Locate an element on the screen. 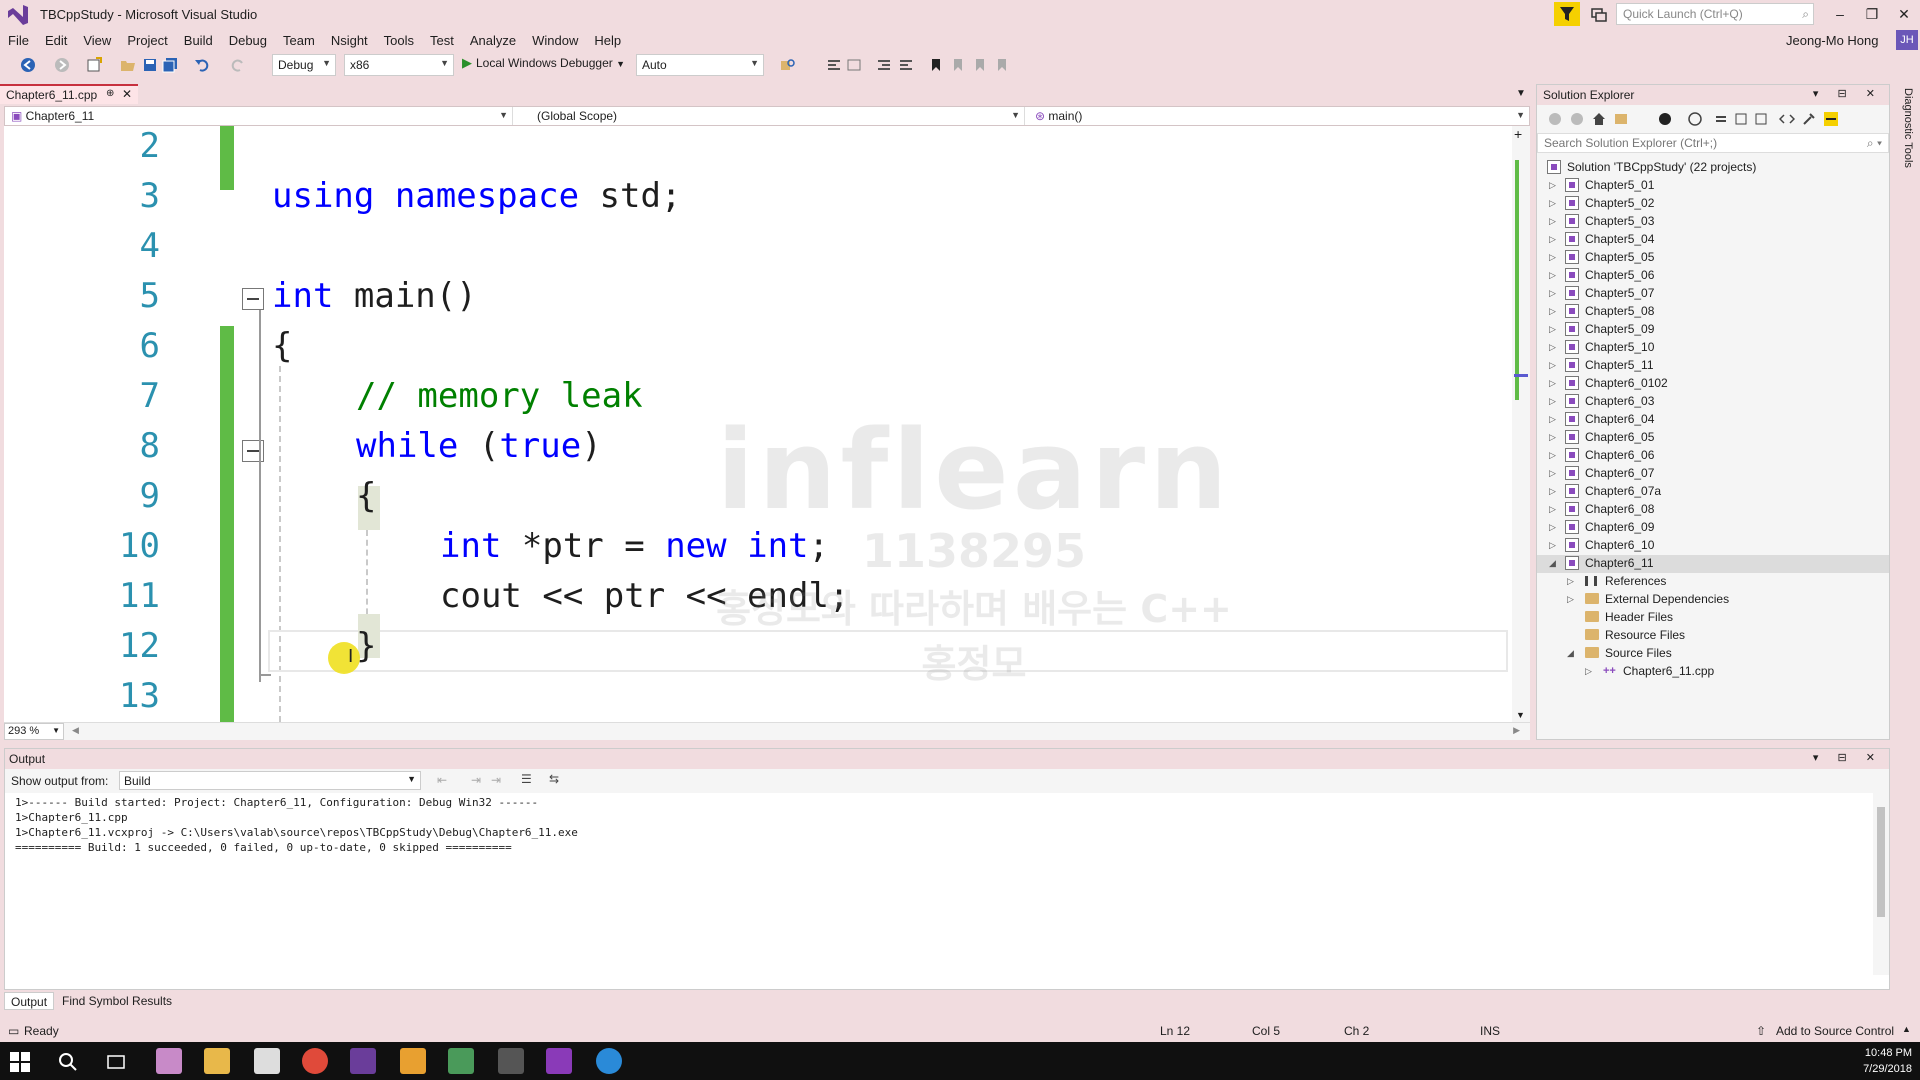 This screenshot has height=1080, width=1920. preview-selected-icon is located at coordinates (1831, 119).